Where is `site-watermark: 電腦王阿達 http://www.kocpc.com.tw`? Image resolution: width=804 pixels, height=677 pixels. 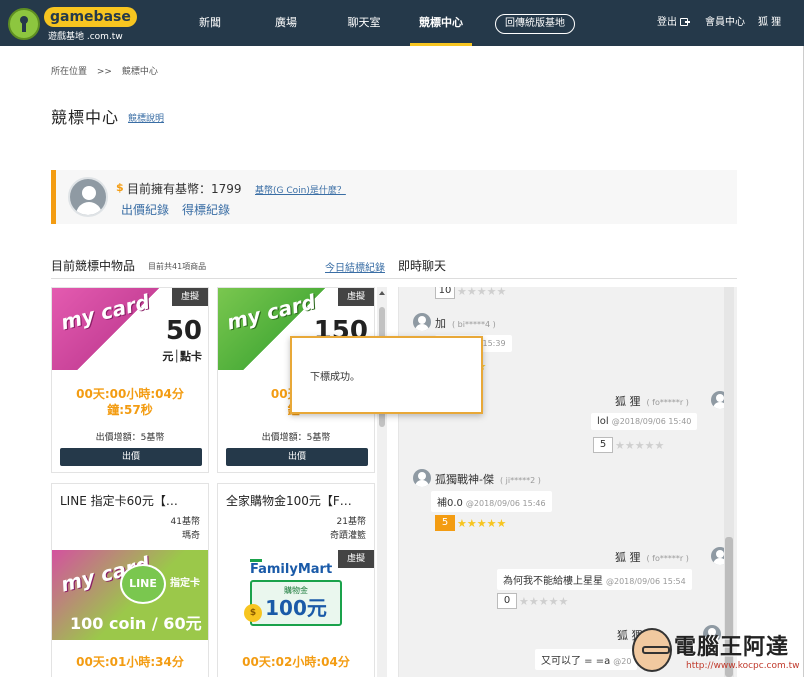
site-watermark: 電腦王阿達 http://www.kocpc.com.tw is located at coordinates (715, 651).